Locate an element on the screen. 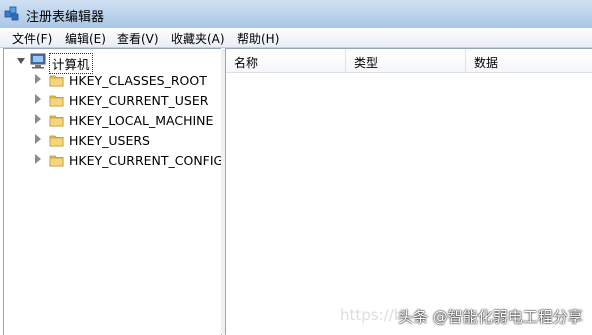  tree-node-label: HKEY_CURRENT_CONFIG is located at coordinates (146, 160).